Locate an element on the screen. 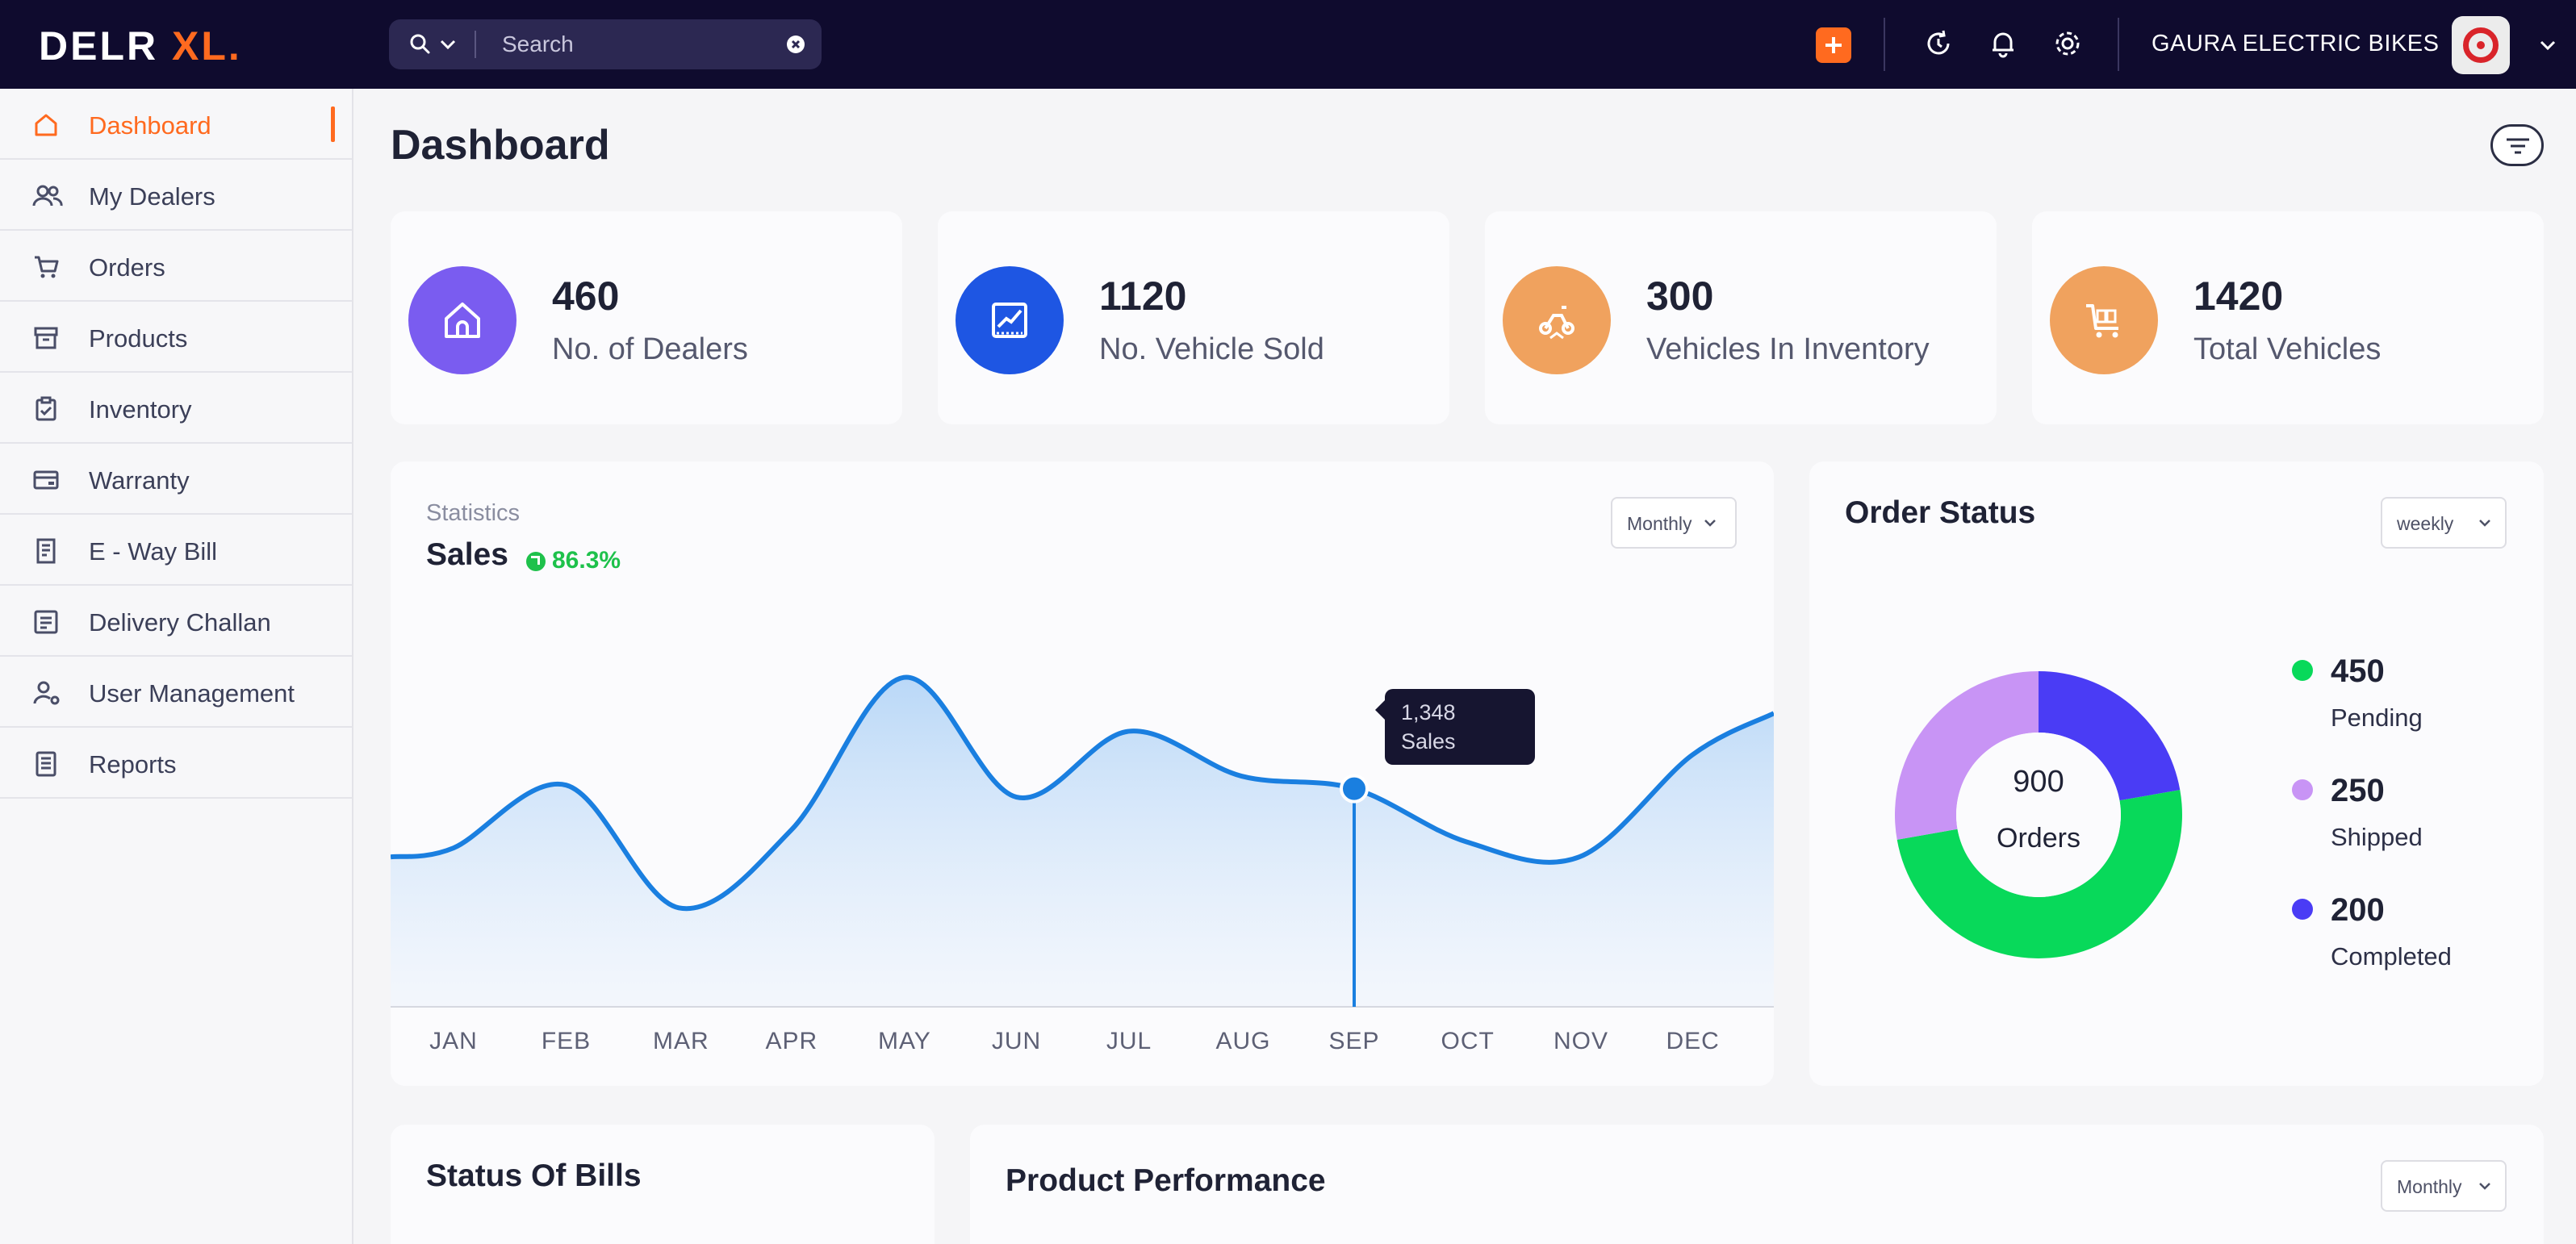 The image size is (2576, 1244). x-tick-label: AUG is located at coordinates (1243, 1041).